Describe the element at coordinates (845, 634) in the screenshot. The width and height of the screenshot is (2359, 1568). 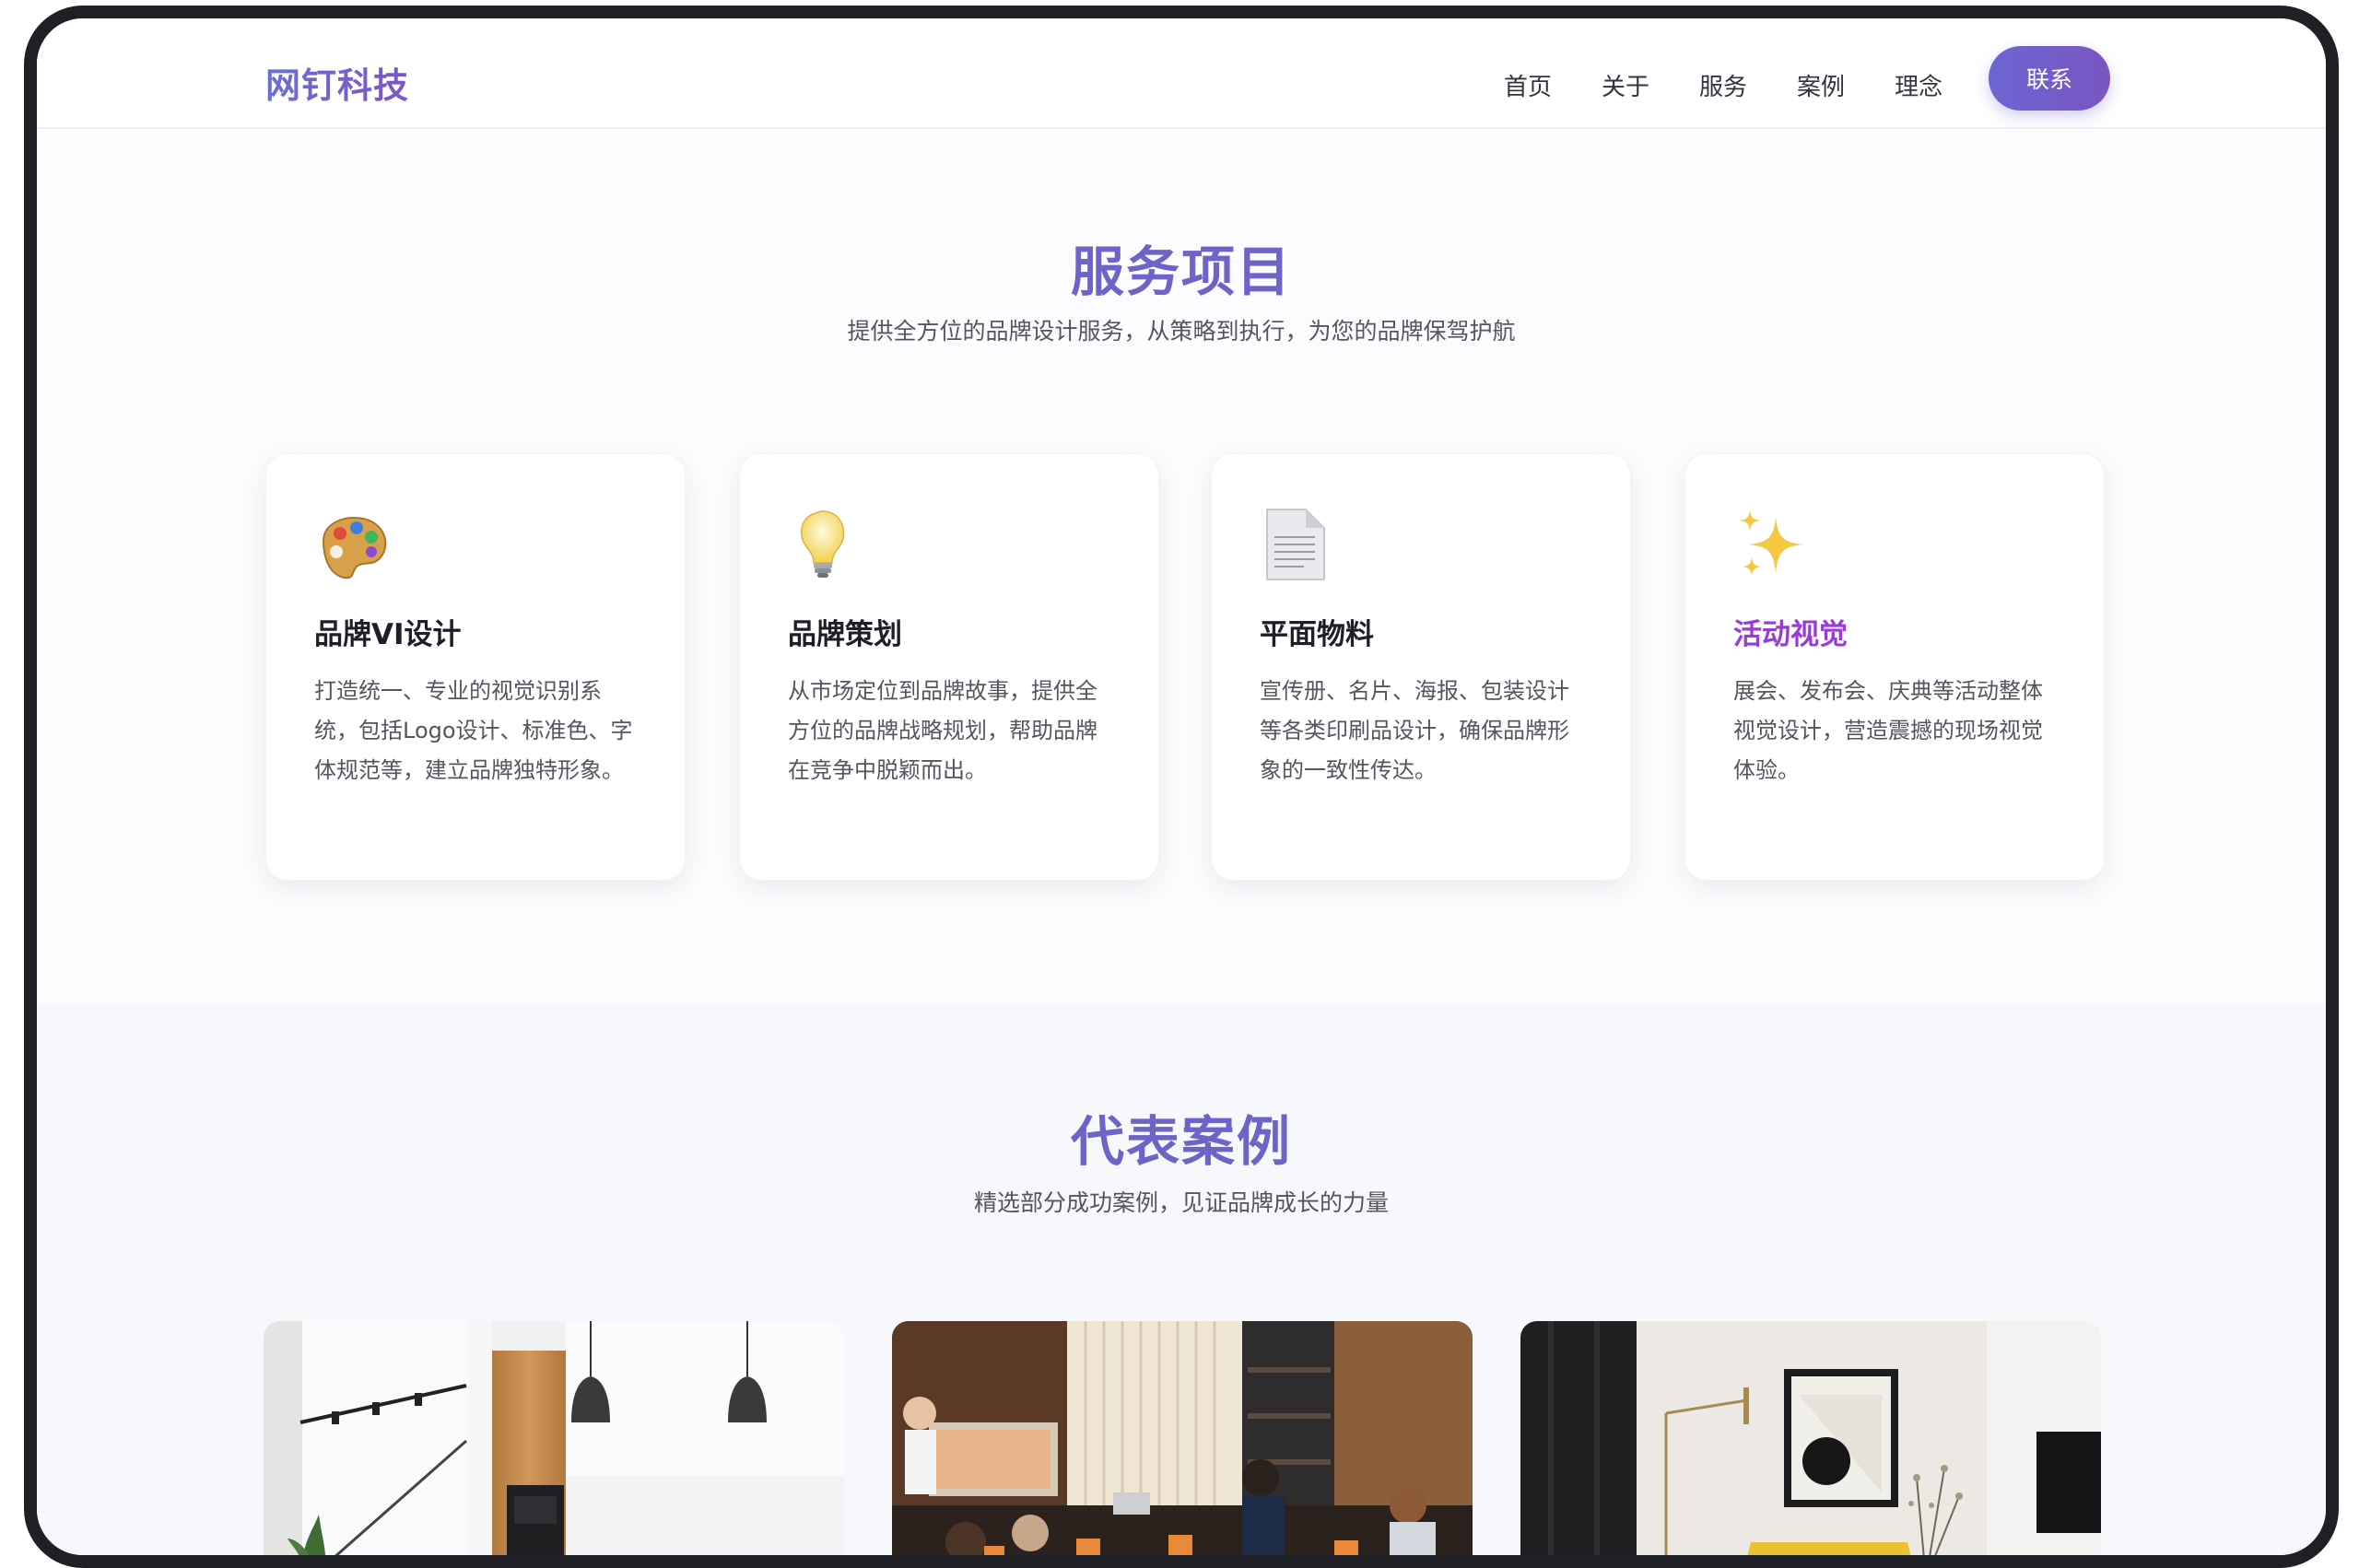
I see `service-card-title: 品牌策划` at that location.